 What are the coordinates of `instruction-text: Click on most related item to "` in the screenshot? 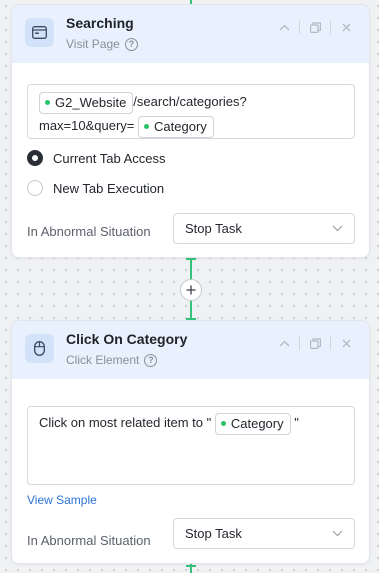 It's located at (125, 422).